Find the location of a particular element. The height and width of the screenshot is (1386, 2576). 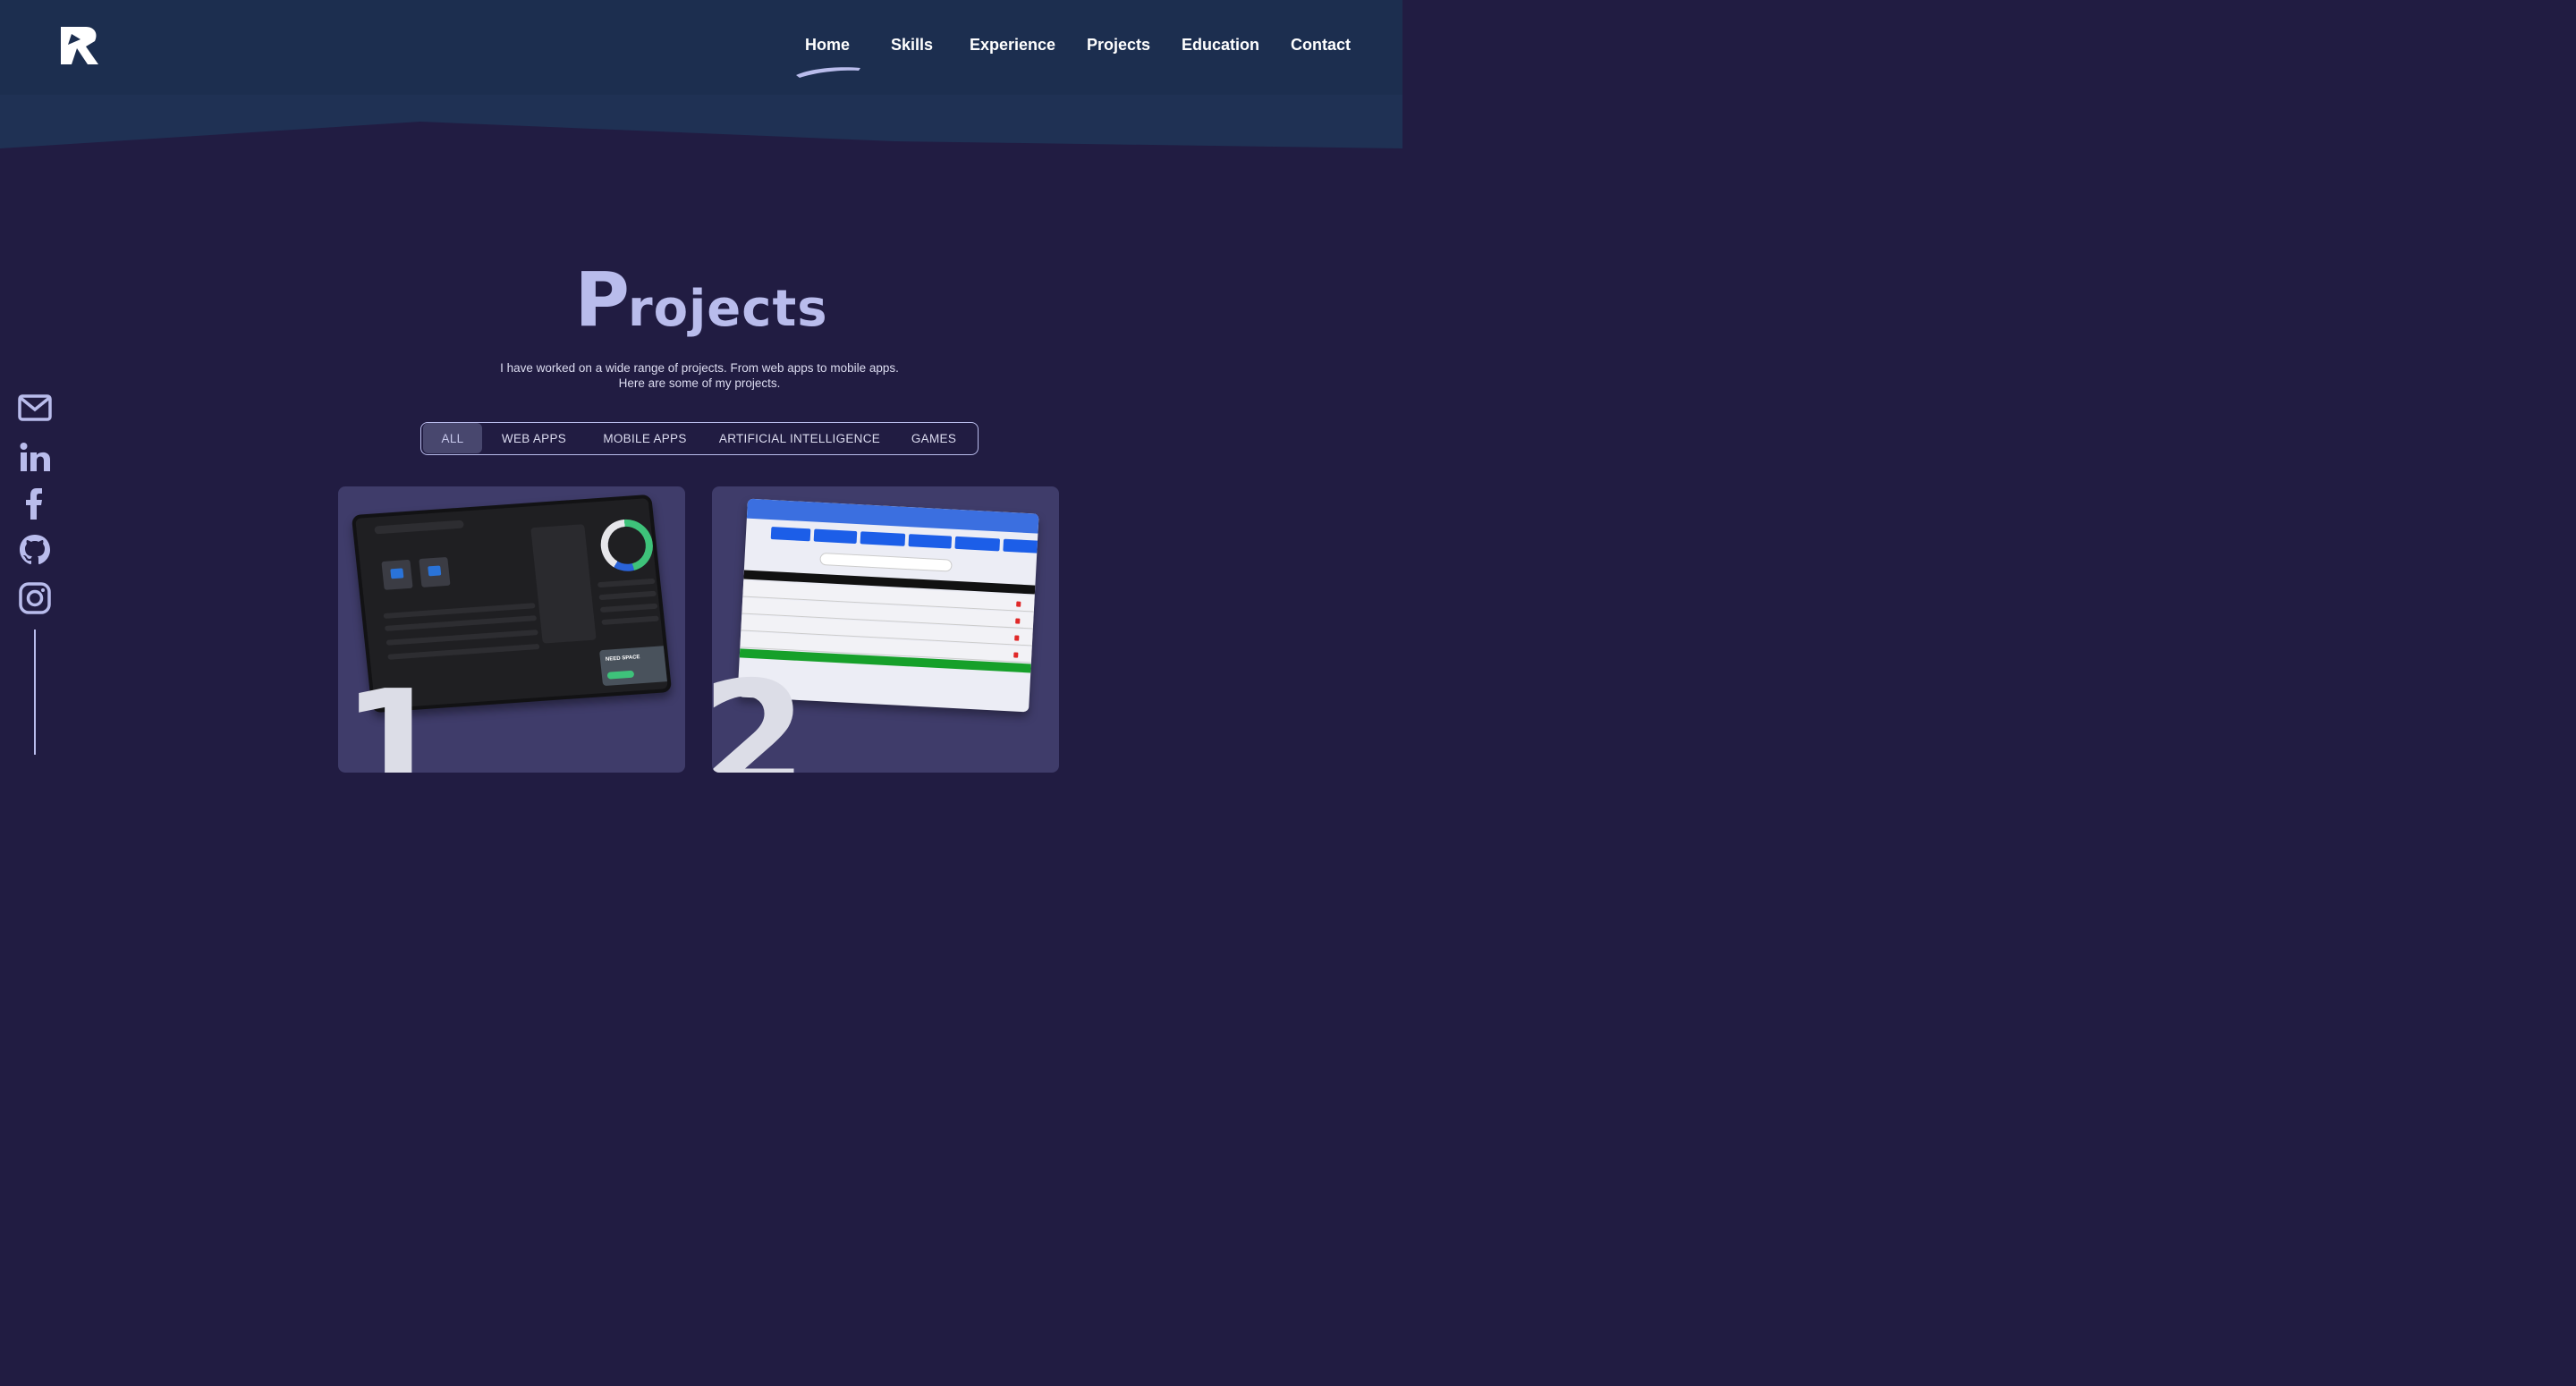

project-card-2: 2 is located at coordinates (885, 629).